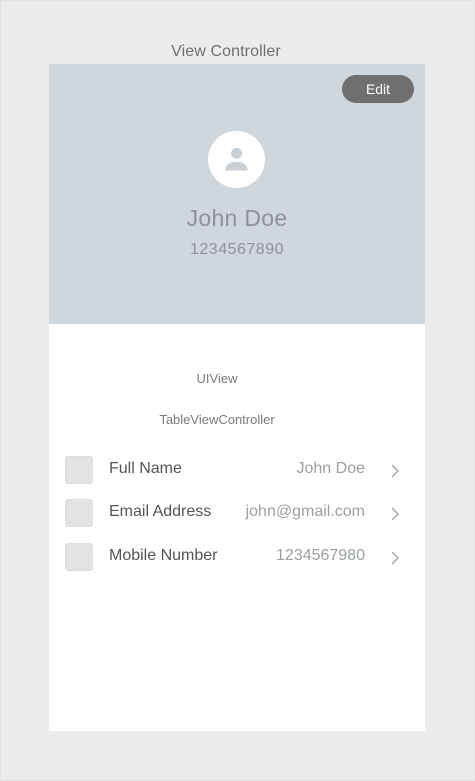 The height and width of the screenshot is (781, 475). I want to click on profile-phone: 1234567890, so click(237, 249).